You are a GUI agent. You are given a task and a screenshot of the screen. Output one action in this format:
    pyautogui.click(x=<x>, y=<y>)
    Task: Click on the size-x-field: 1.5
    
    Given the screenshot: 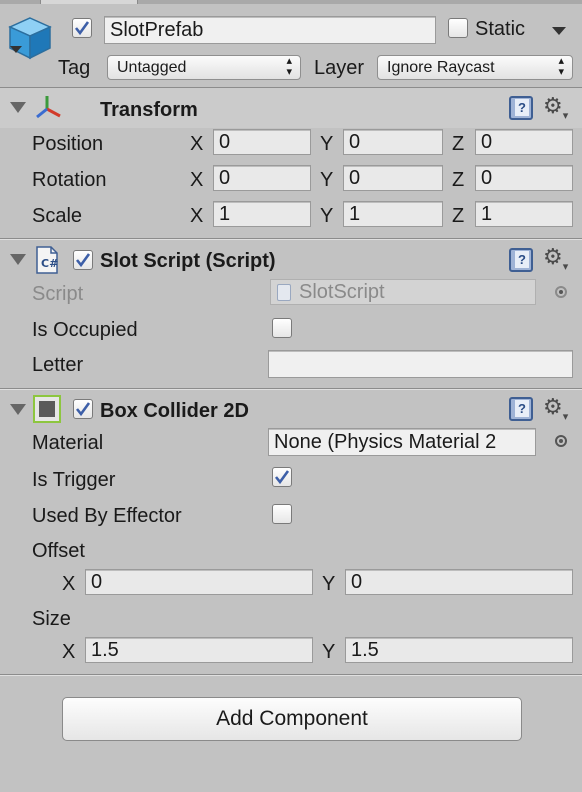 What is the action you would take?
    pyautogui.click(x=199, y=650)
    